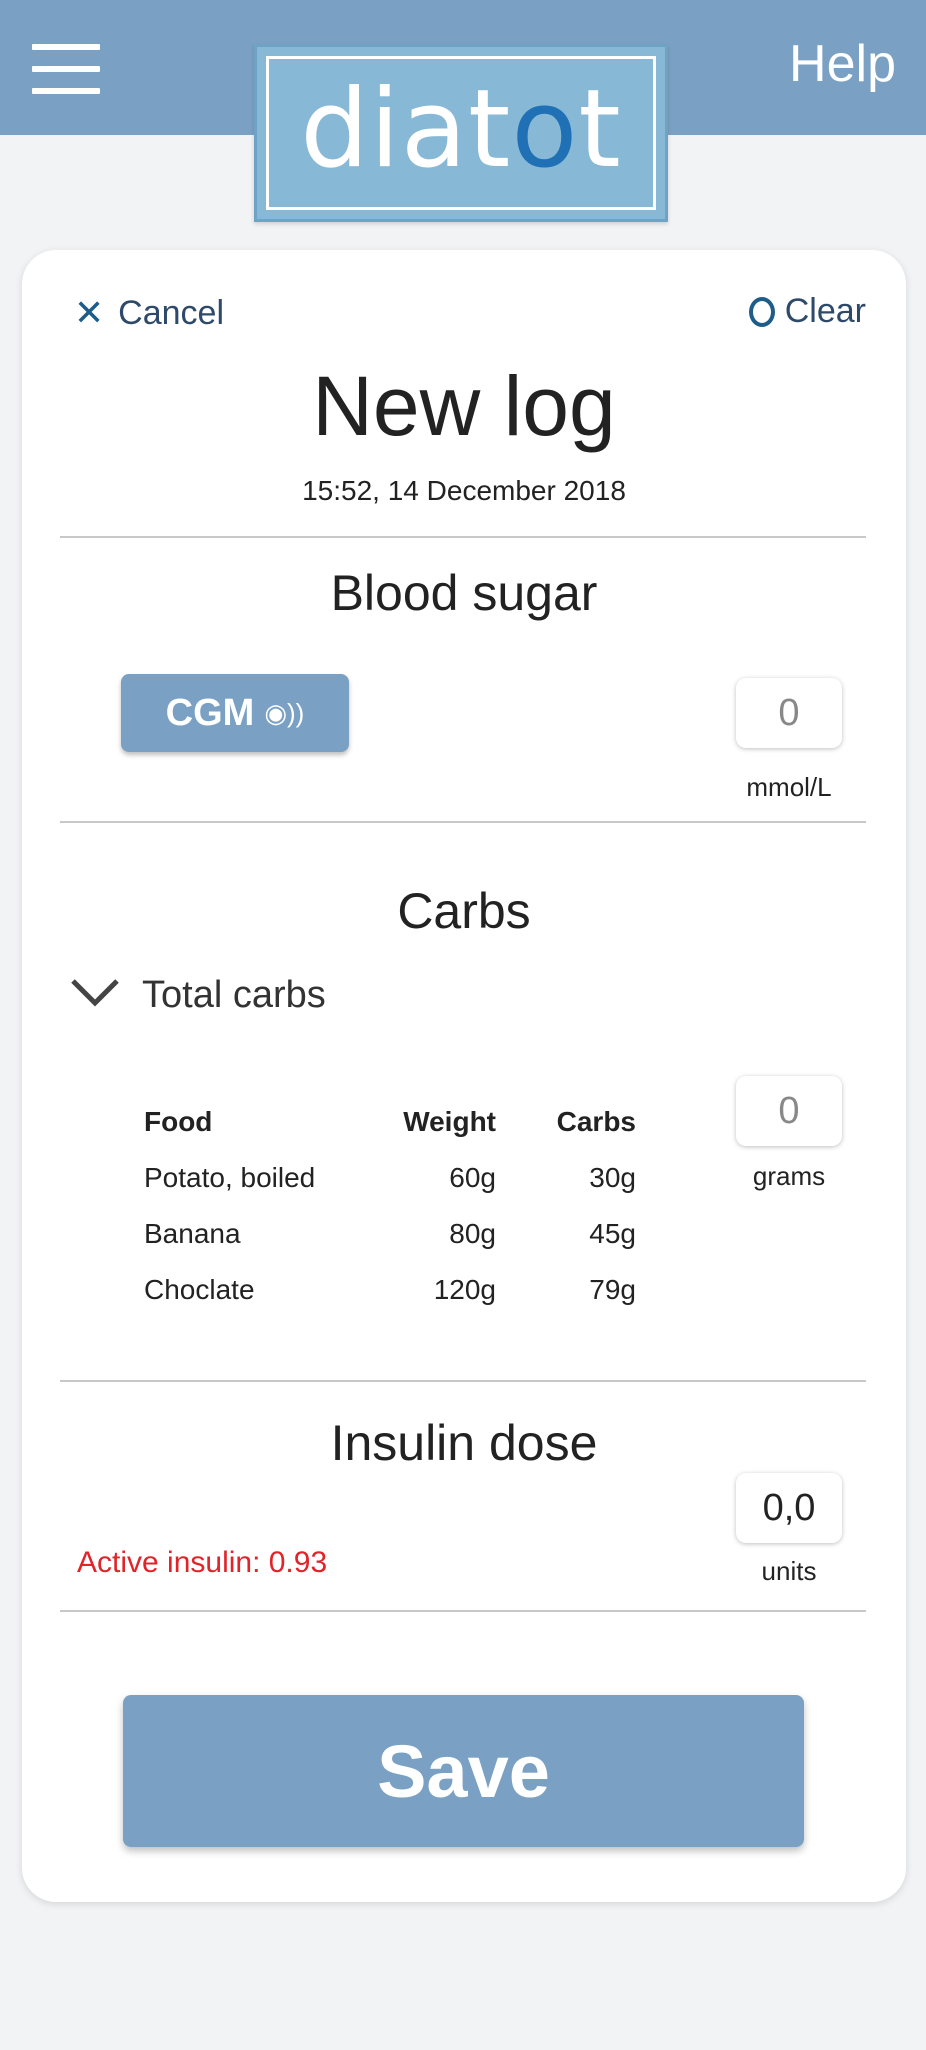 The width and height of the screenshot is (926, 2050). I want to click on hamburger-icon, so click(66, 69).